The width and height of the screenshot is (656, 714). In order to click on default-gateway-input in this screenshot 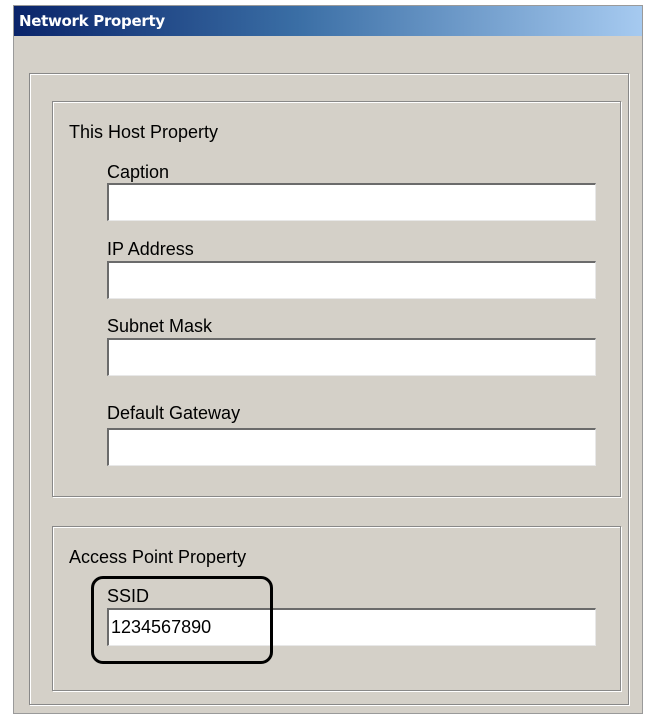, I will do `click(351, 447)`.